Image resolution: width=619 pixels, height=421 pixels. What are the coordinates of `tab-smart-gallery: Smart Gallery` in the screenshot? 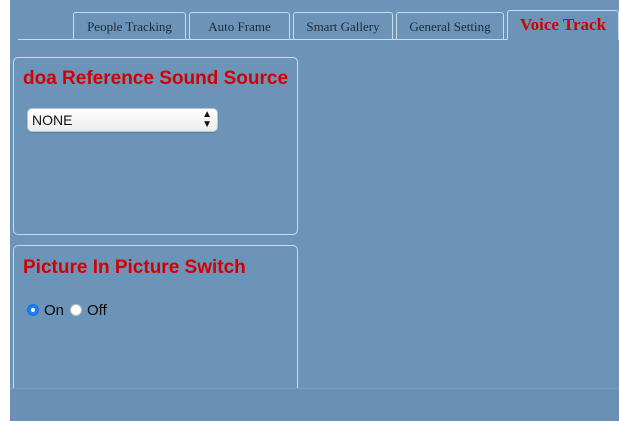 It's located at (343, 25).